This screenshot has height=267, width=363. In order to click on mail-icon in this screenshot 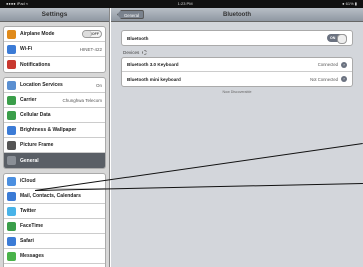, I will do `click(11, 196)`.